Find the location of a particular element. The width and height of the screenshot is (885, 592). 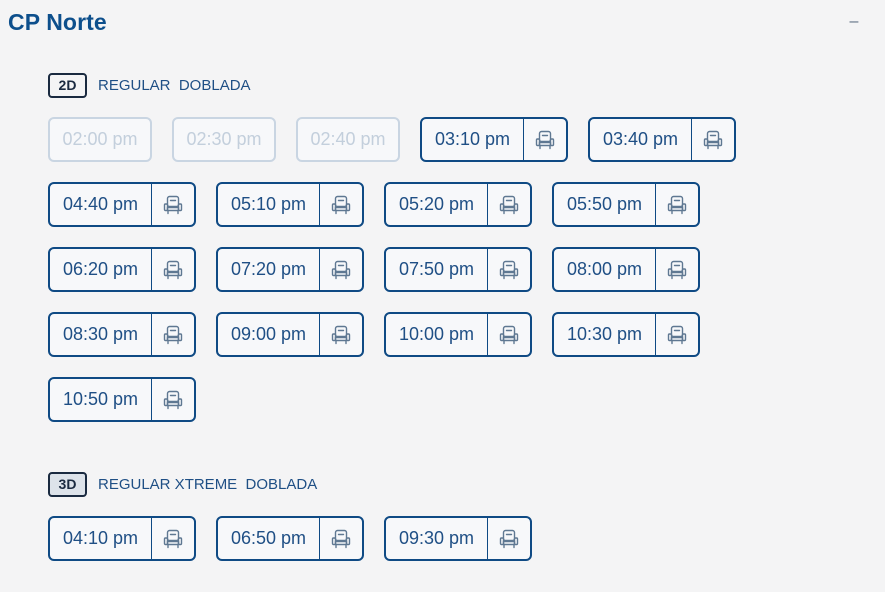

showtime-label: 10:50 pm is located at coordinates (101, 399).